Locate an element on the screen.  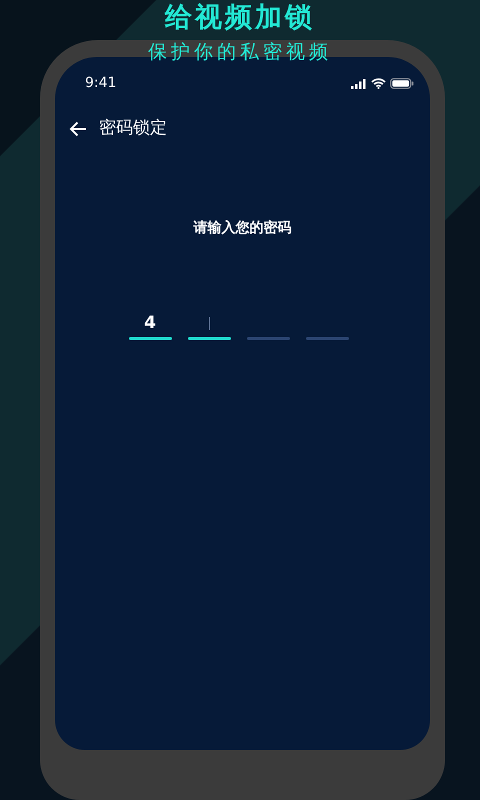
banner-subtitle: 保护你的私密视频 is located at coordinates (240, 52).